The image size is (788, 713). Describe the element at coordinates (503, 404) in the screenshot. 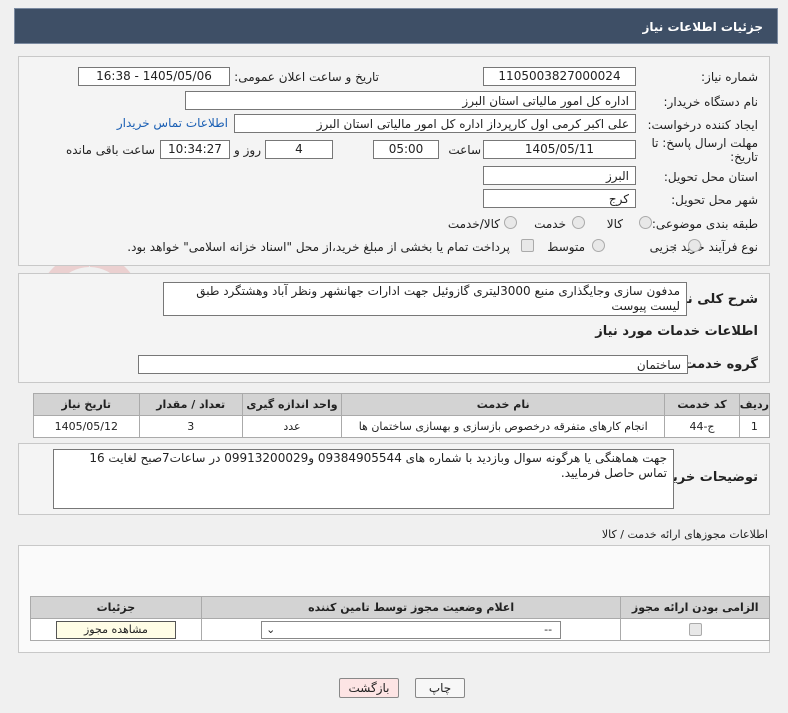

I see `col-name: نام خدمت` at that location.